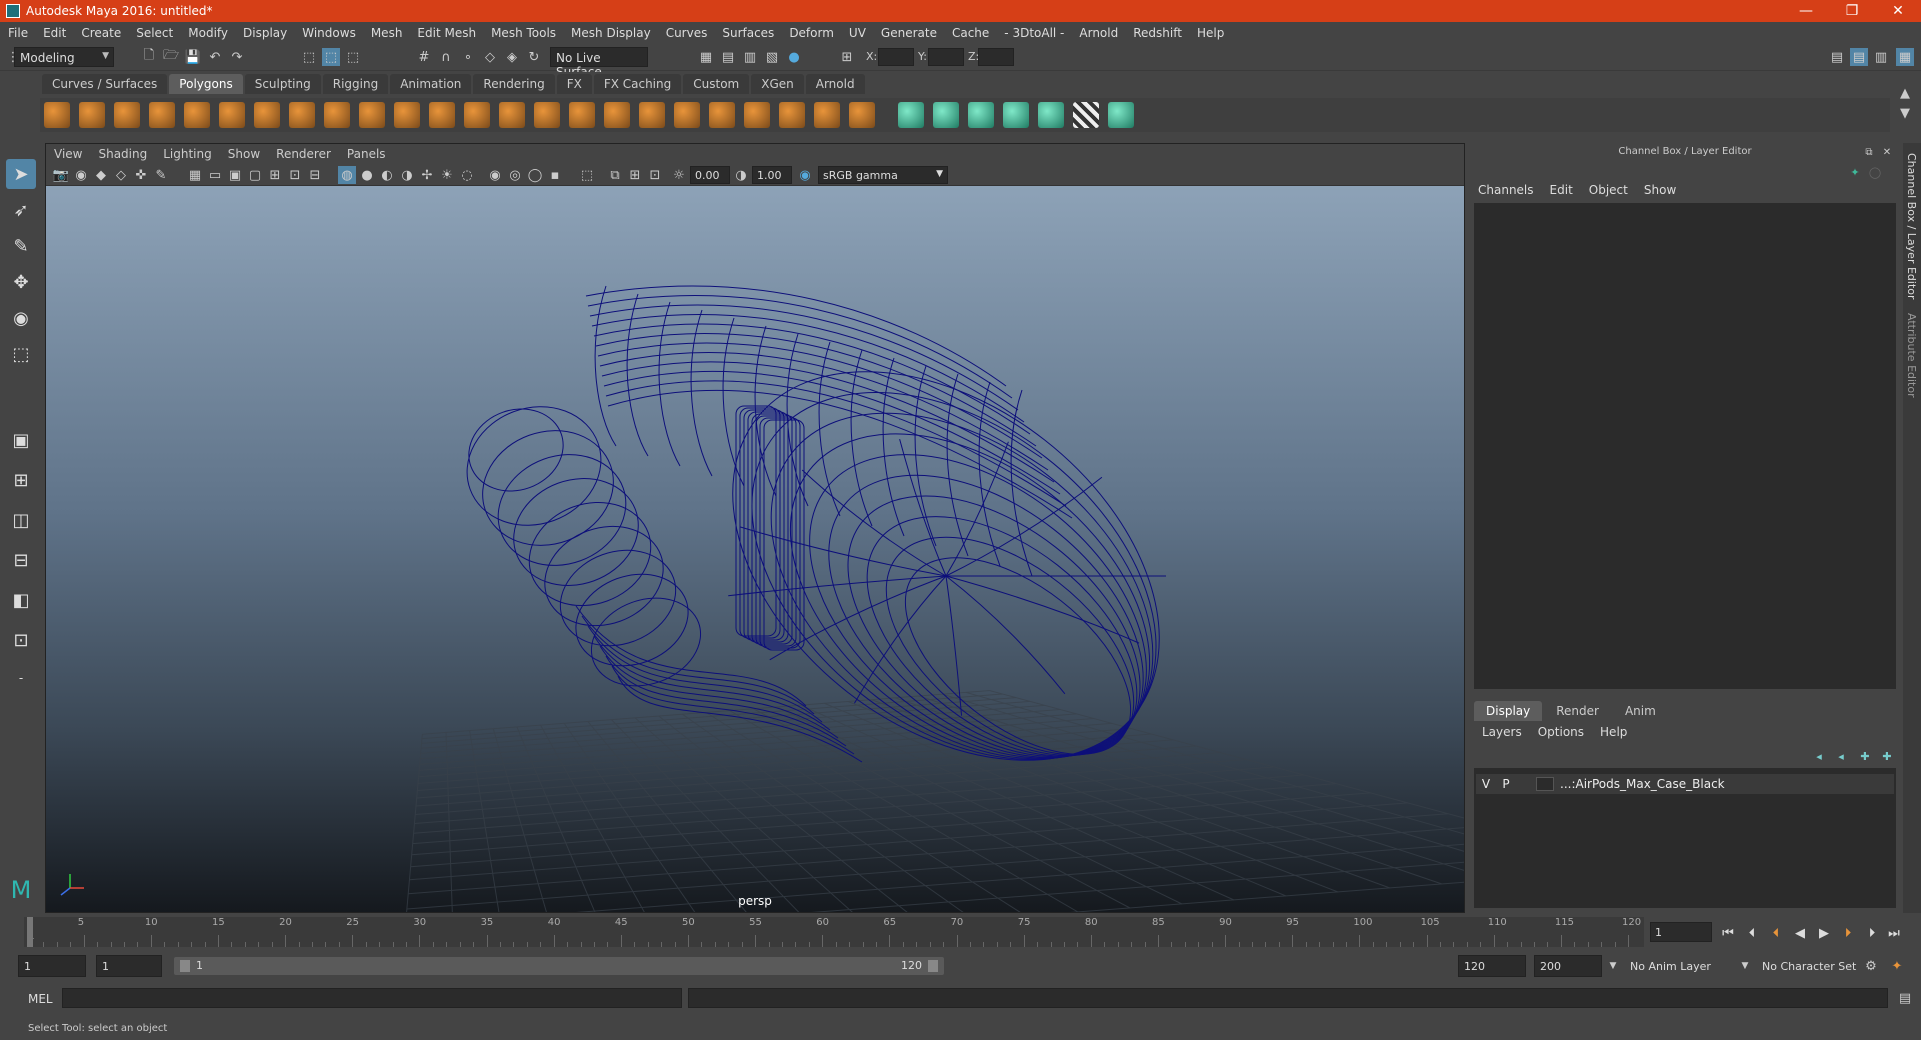 This screenshot has height=1040, width=1921. What do you see at coordinates (1841, 756) in the screenshot?
I see `move-layer-down-icon: ◂` at bounding box center [1841, 756].